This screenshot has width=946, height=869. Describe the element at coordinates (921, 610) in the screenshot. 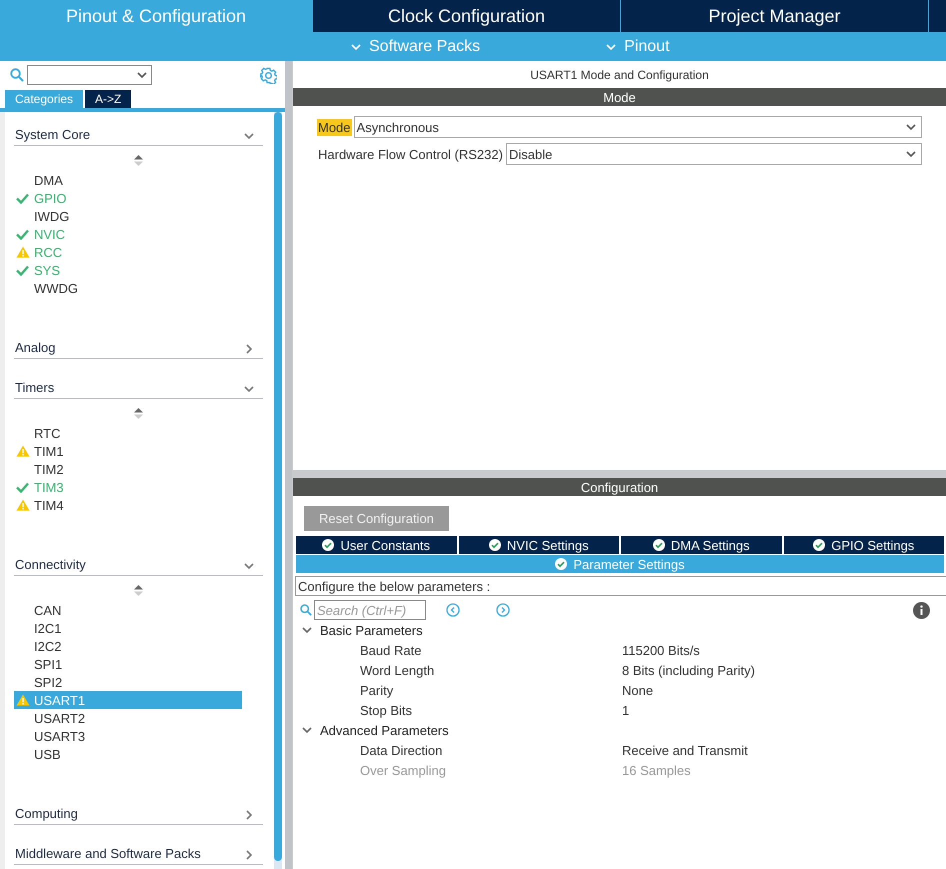

I see `info-icon` at that location.